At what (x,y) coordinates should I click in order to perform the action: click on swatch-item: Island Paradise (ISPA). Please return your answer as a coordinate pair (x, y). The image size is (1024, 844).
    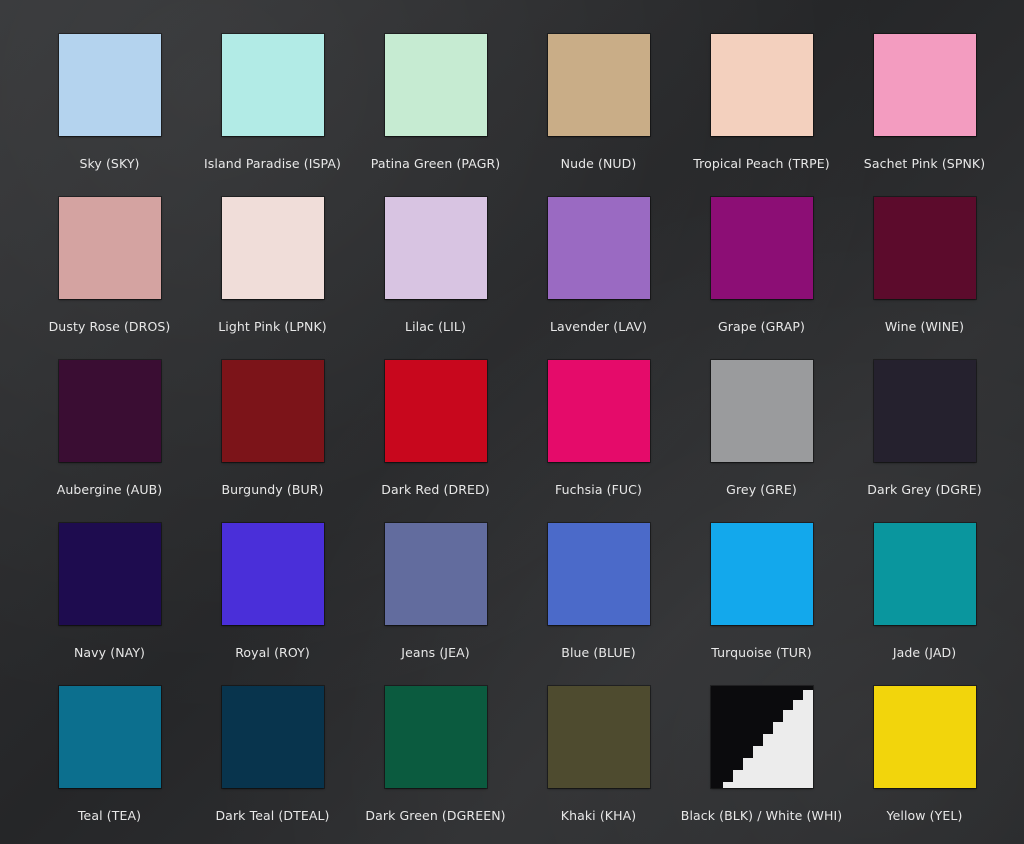
    Looking at the image, I should click on (272, 107).